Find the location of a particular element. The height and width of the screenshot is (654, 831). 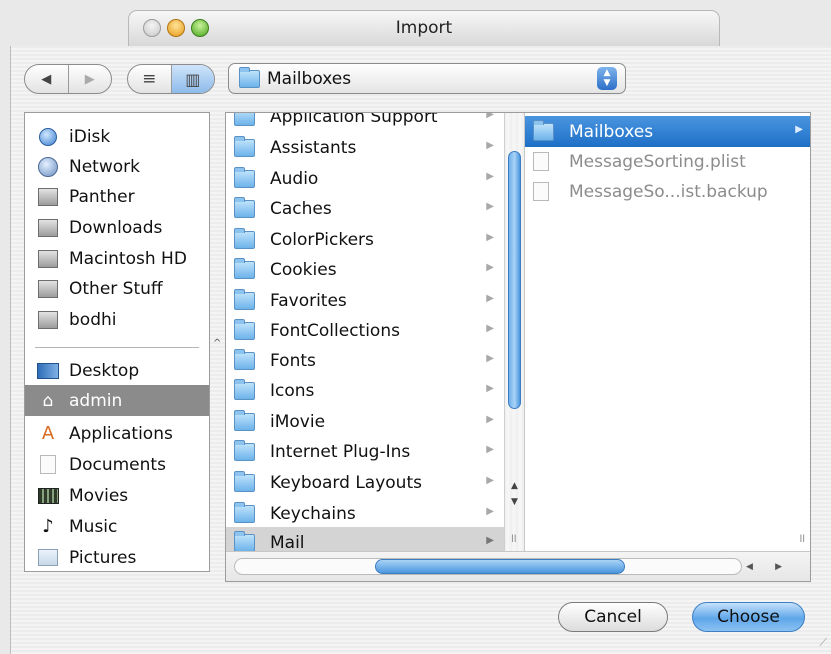

scrollbar-track is located at coordinates (488, 566).